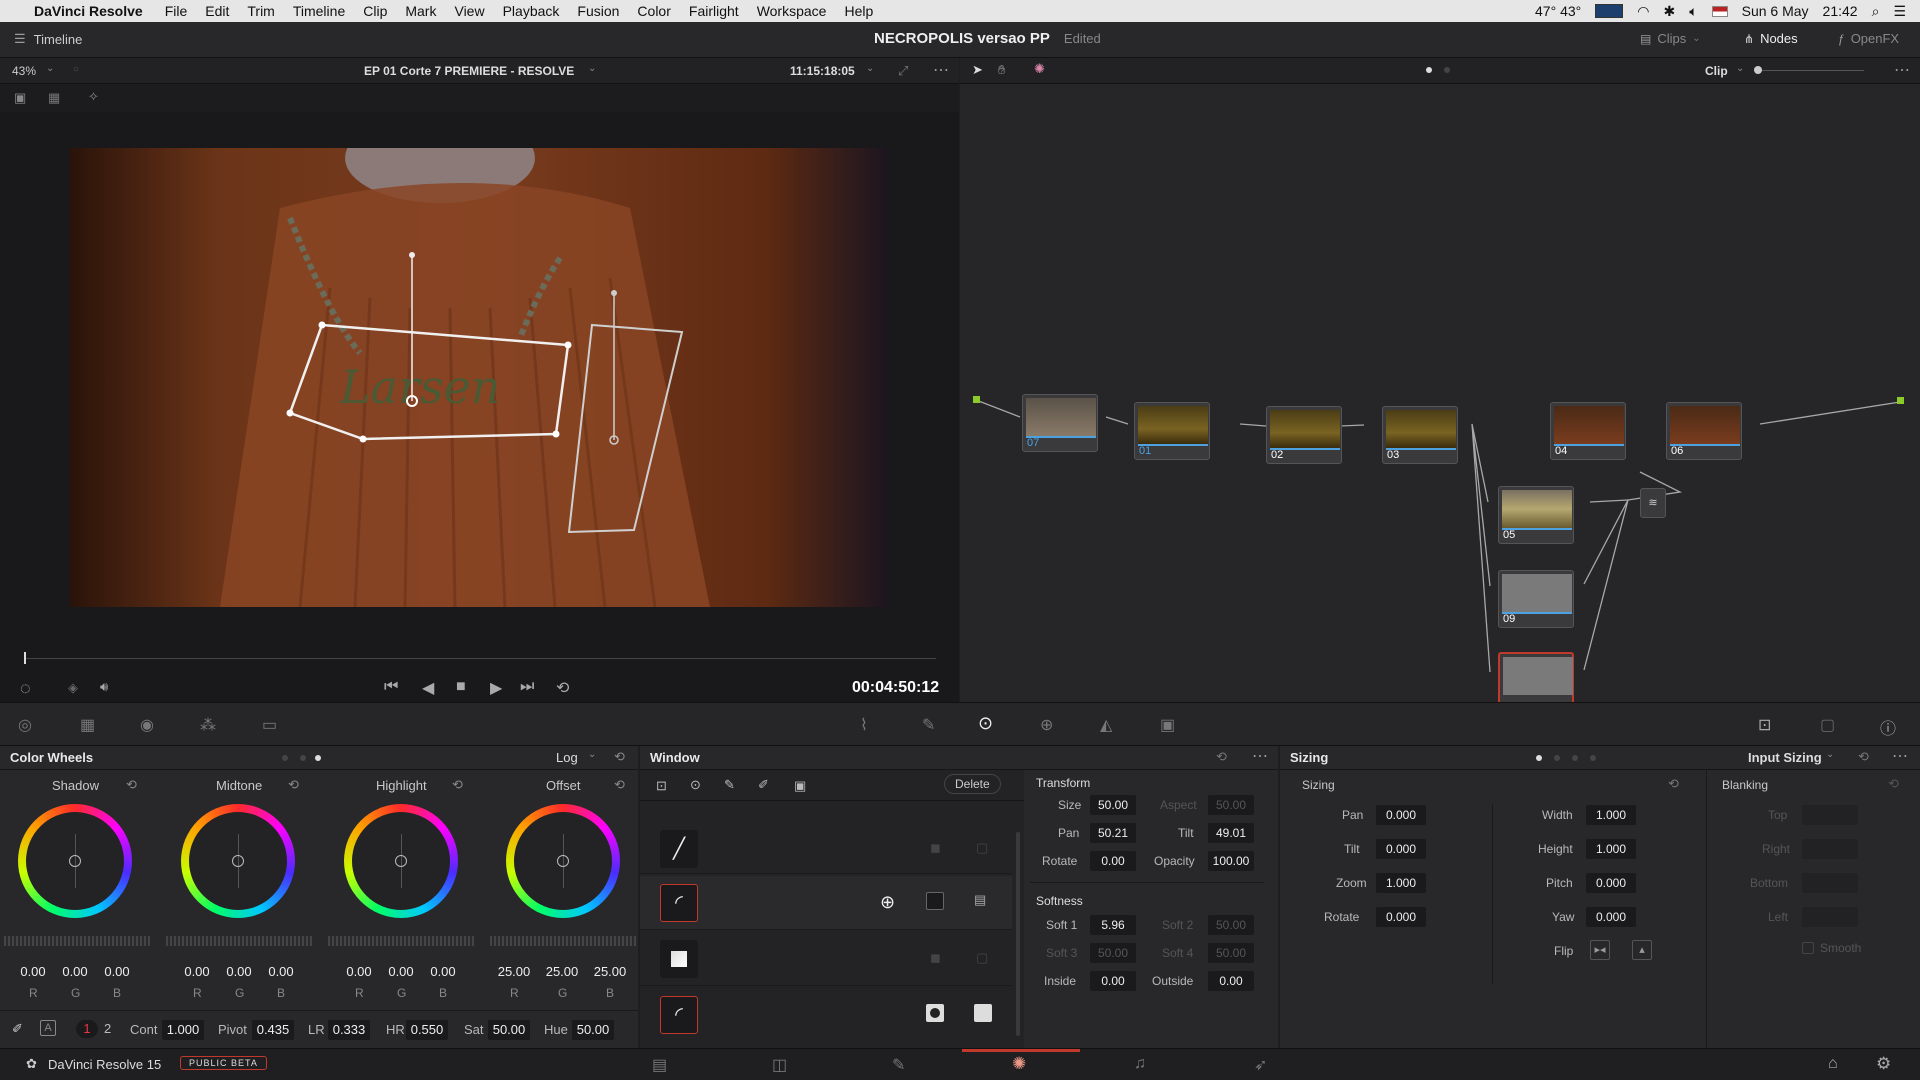  Describe the element at coordinates (1876, 11) in the screenshot. I see `spotlight-icon: ⌕` at that location.